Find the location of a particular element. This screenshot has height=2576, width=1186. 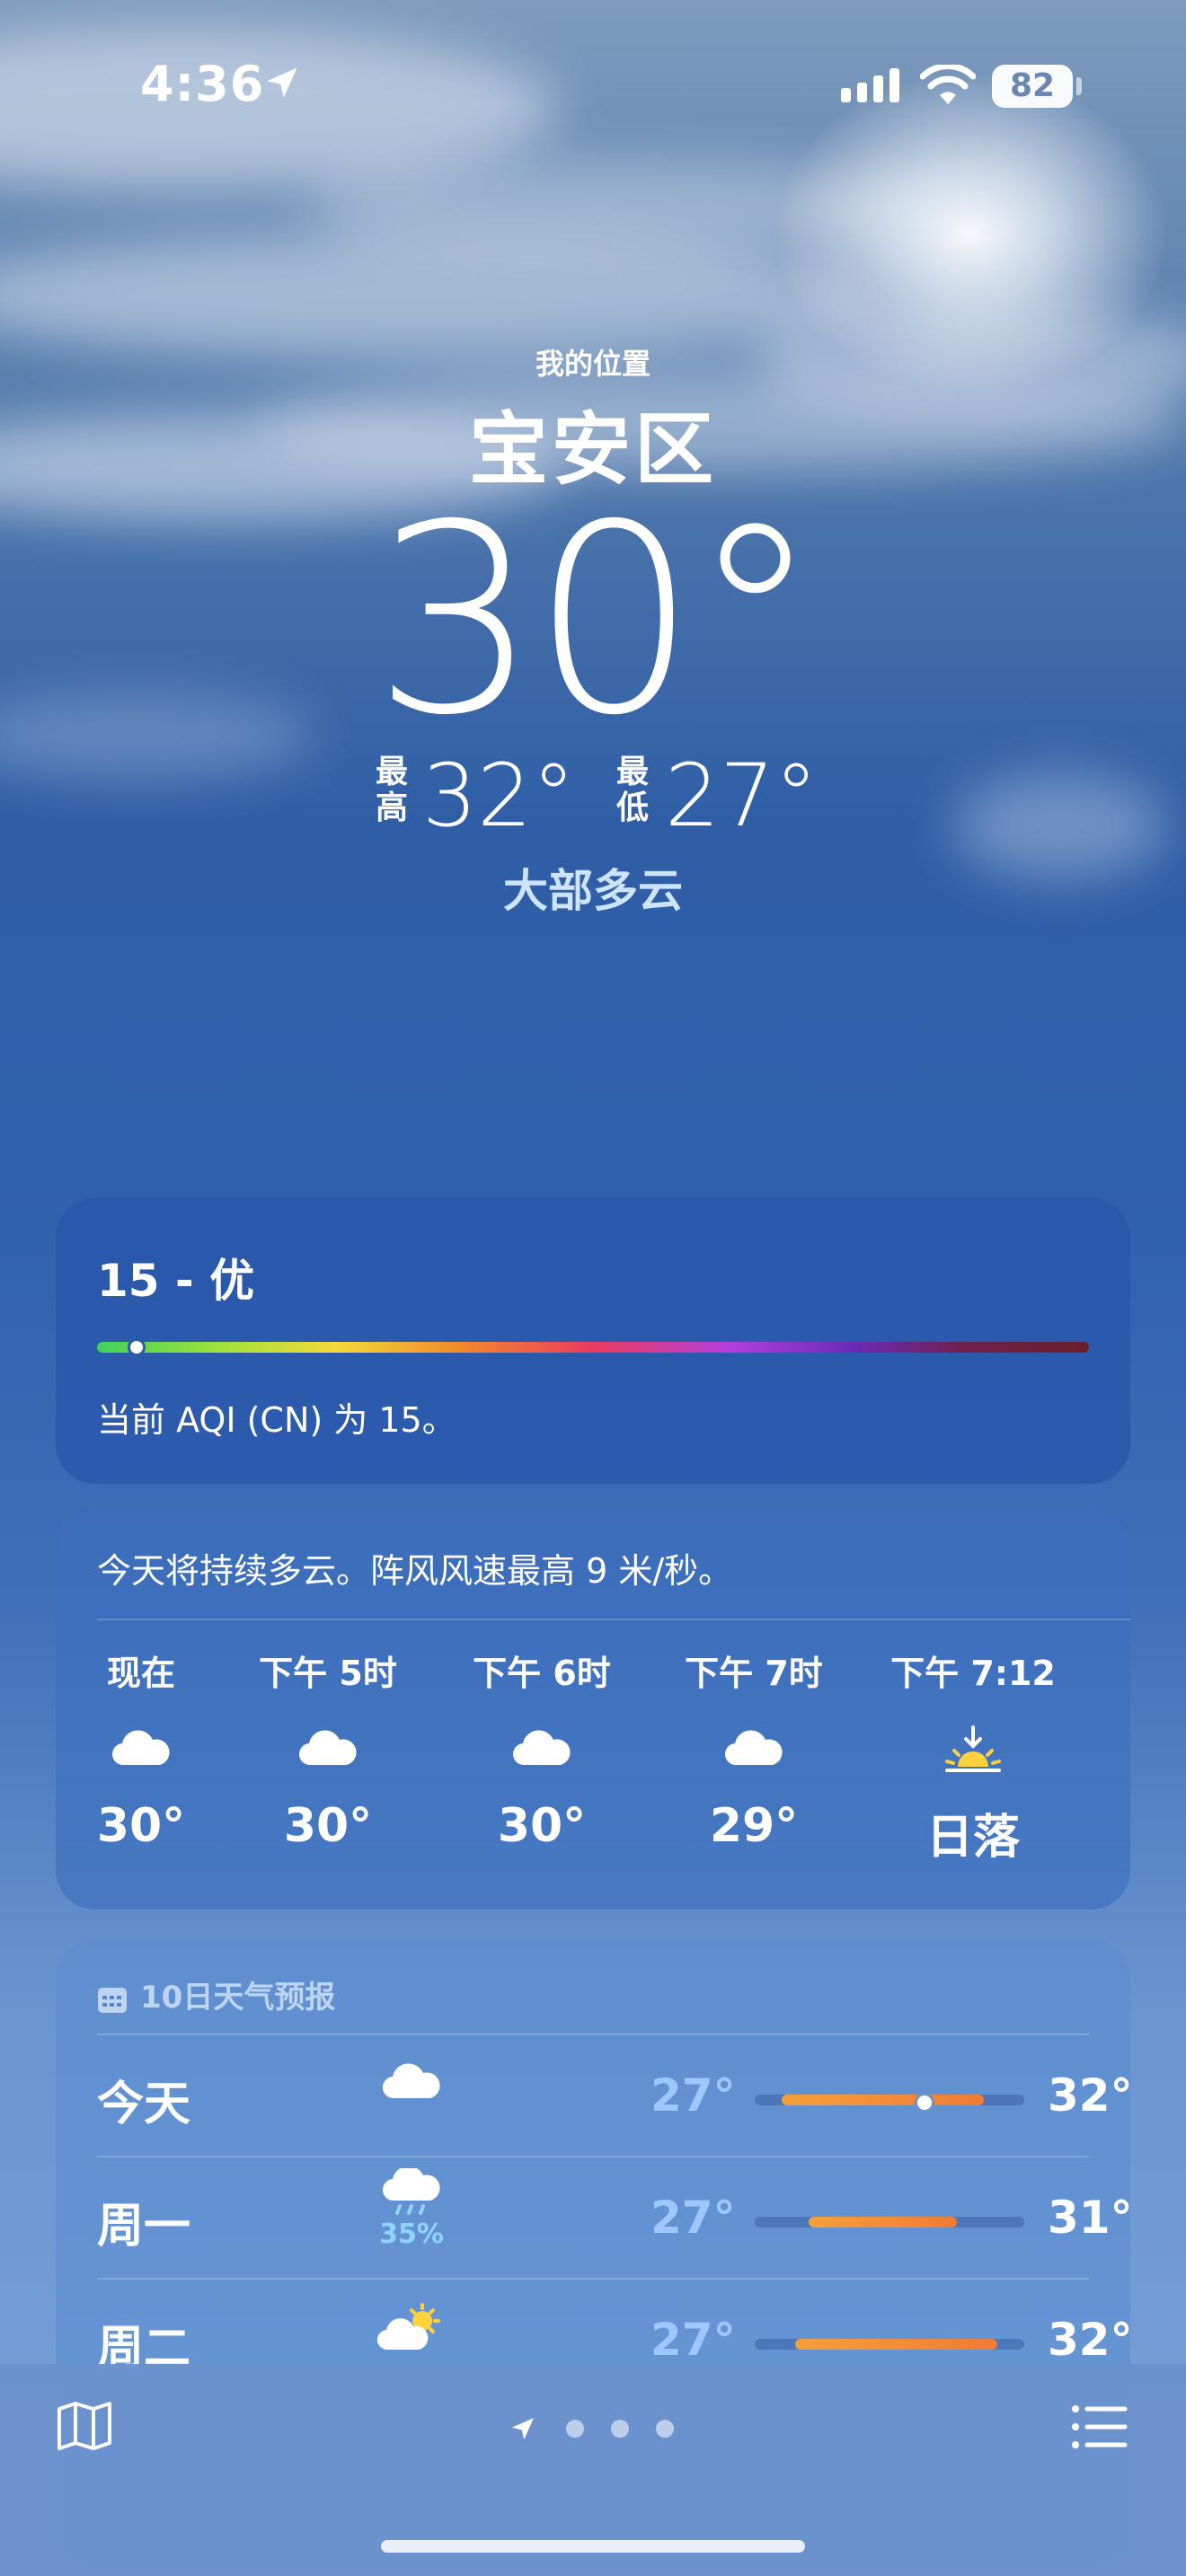

partly-sunny-icon is located at coordinates (408, 2327).